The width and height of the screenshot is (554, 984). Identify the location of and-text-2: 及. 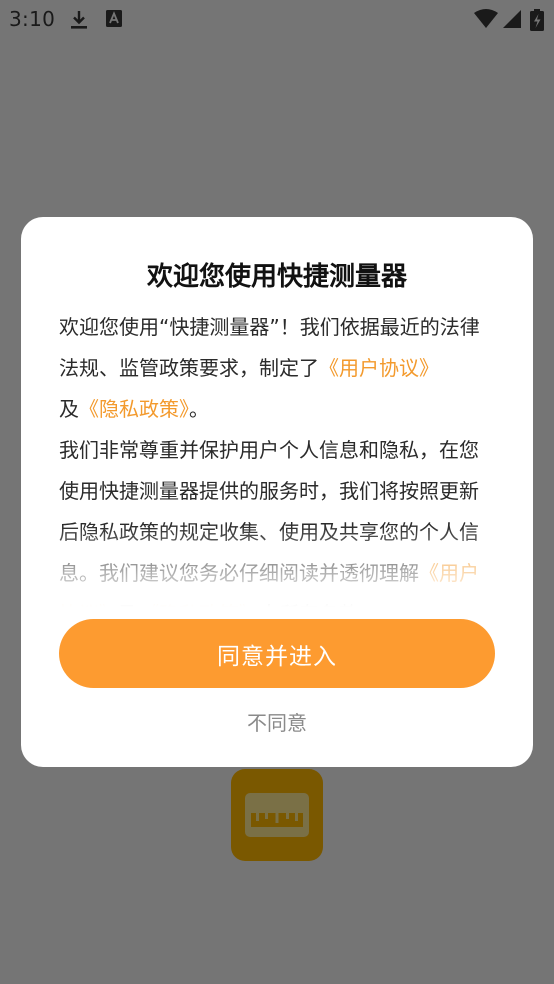
(129, 609).